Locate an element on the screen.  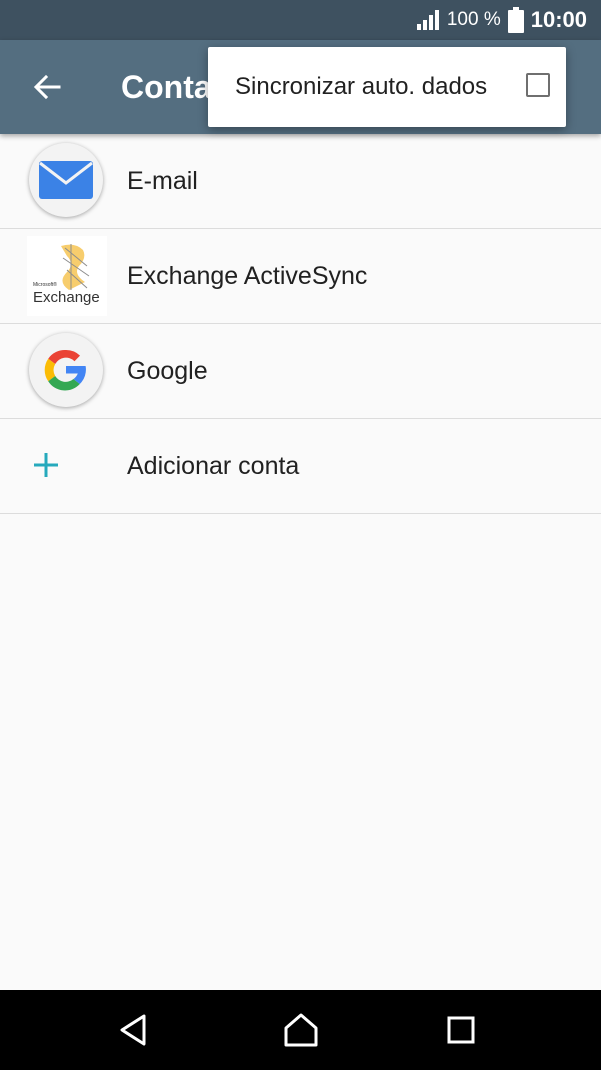
nav-back-icon is located at coordinates (133, 1030).